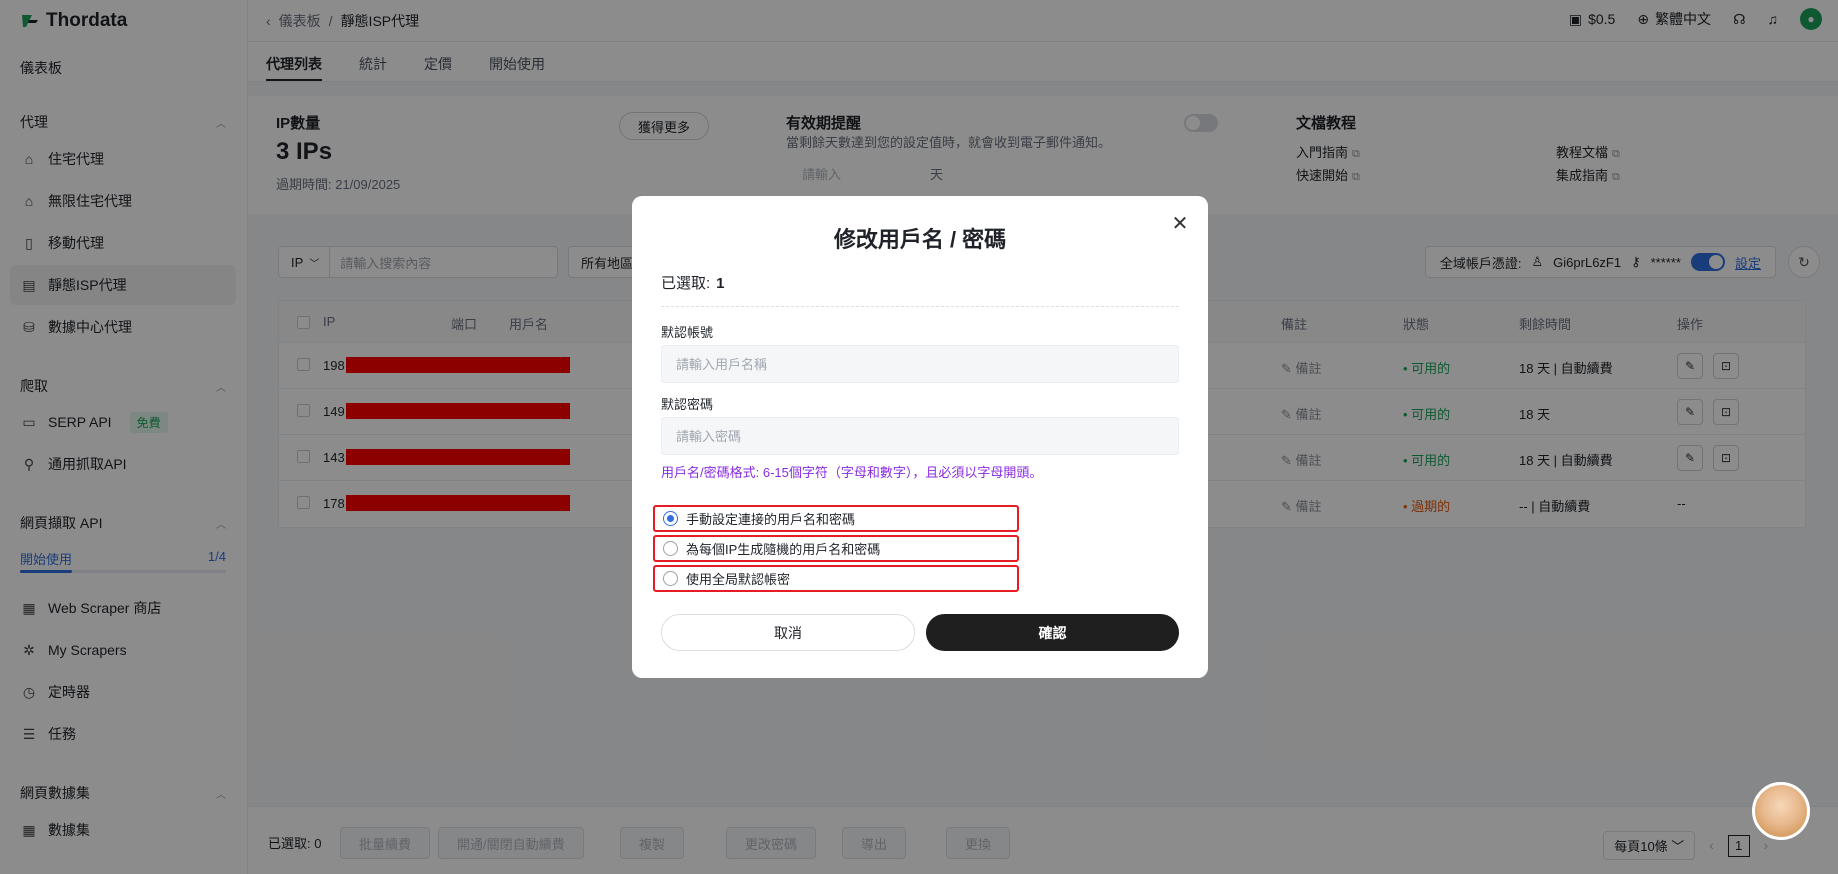 This screenshot has width=1838, height=874. I want to click on modal-title: 修改用戶名 / 密碼, so click(920, 239).